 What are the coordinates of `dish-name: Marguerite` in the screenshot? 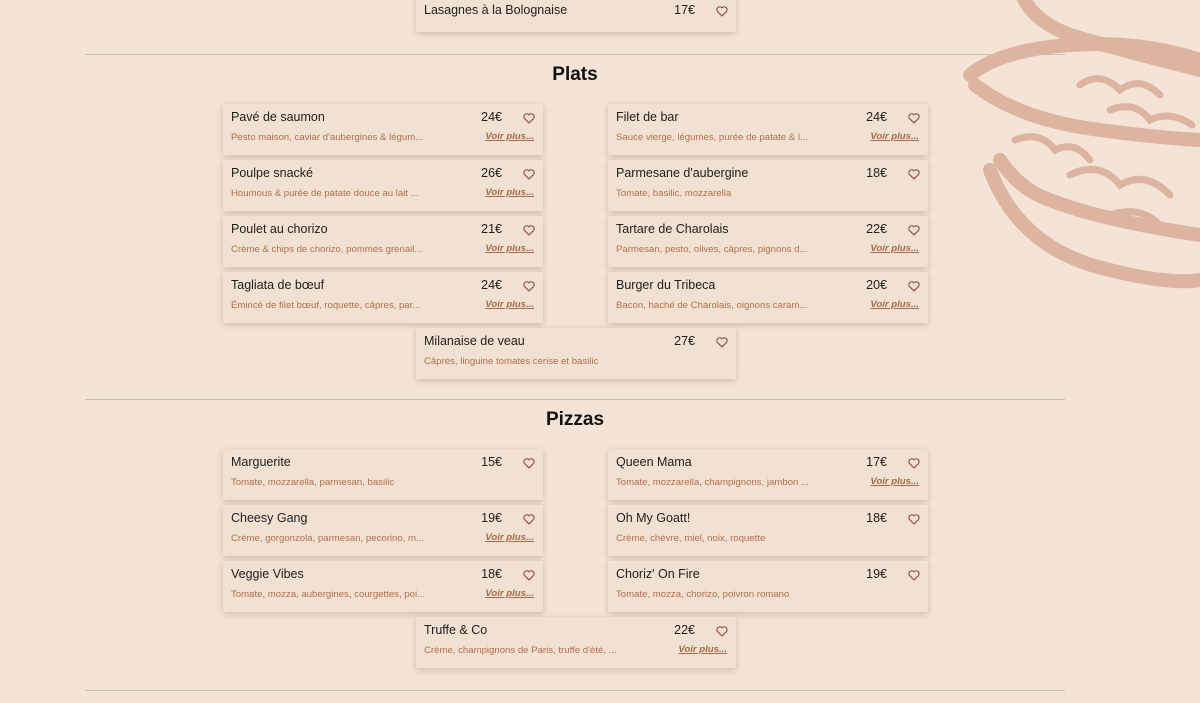 It's located at (261, 462).